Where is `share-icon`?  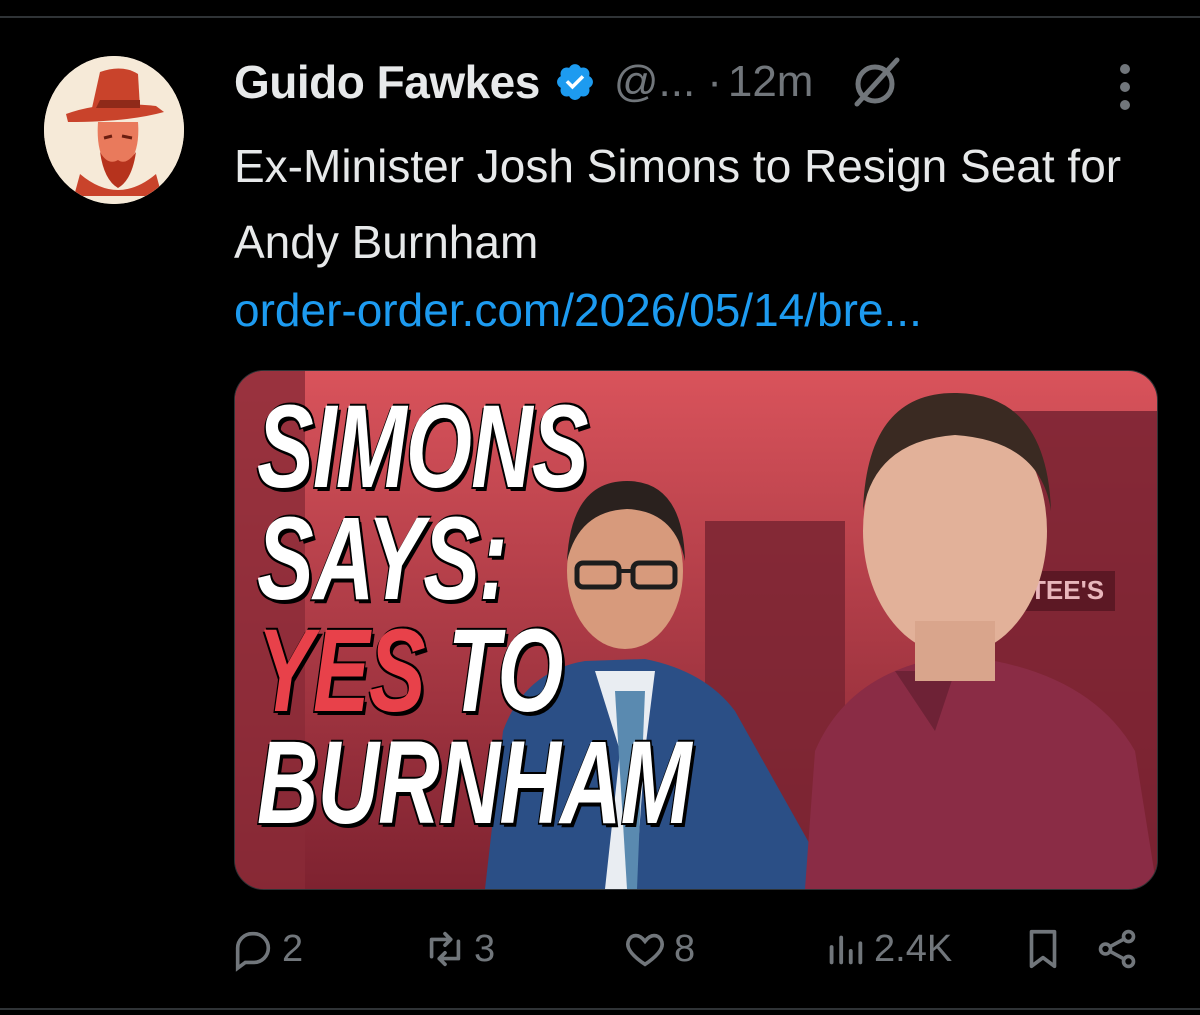
share-icon is located at coordinates (1117, 949).